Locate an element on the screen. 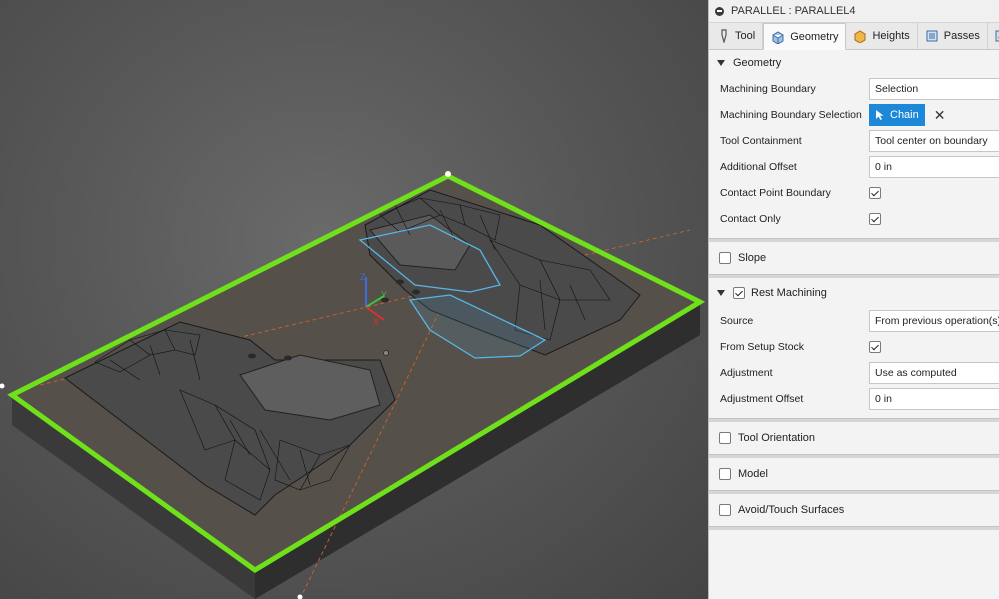 The image size is (999, 599). adjustment-label: Adjustment is located at coordinates (746, 373).